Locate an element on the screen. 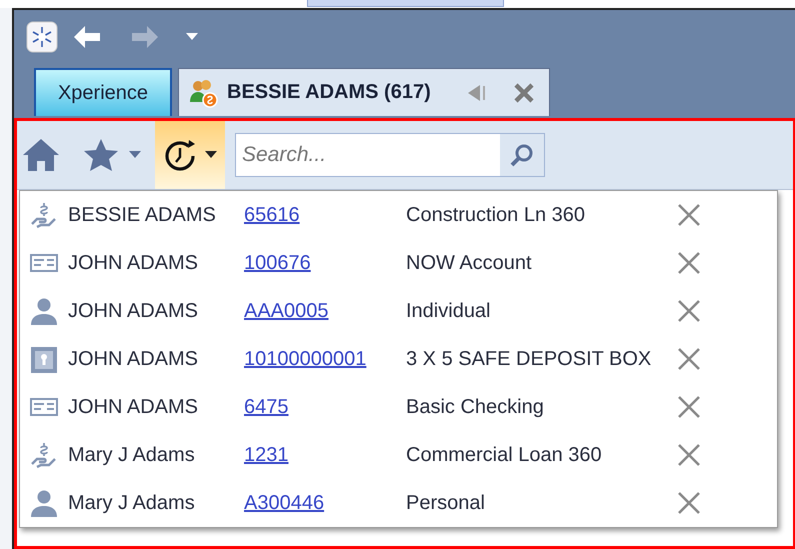  account-description: Personal is located at coordinates (446, 503).